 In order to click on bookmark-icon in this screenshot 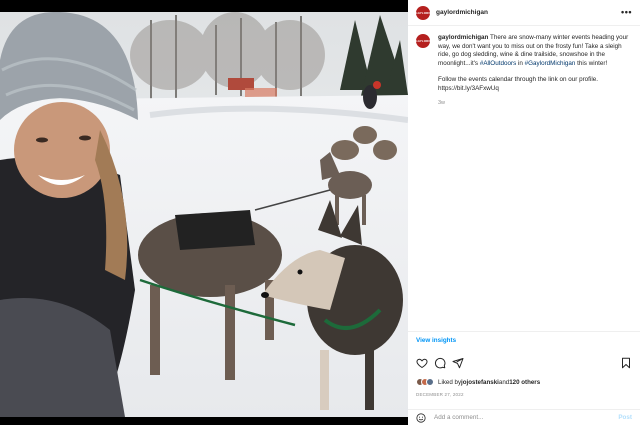, I will do `click(626, 363)`.